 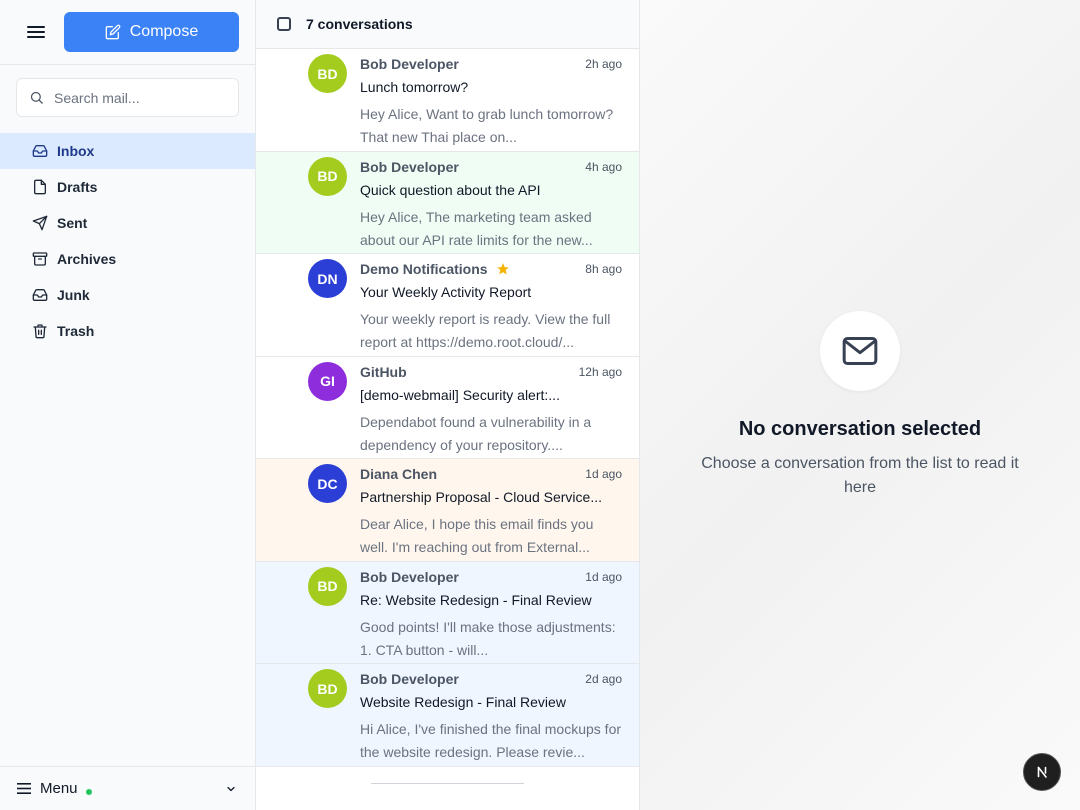 What do you see at coordinates (447, 24) in the screenshot?
I see `list-header: 7 conversations` at bounding box center [447, 24].